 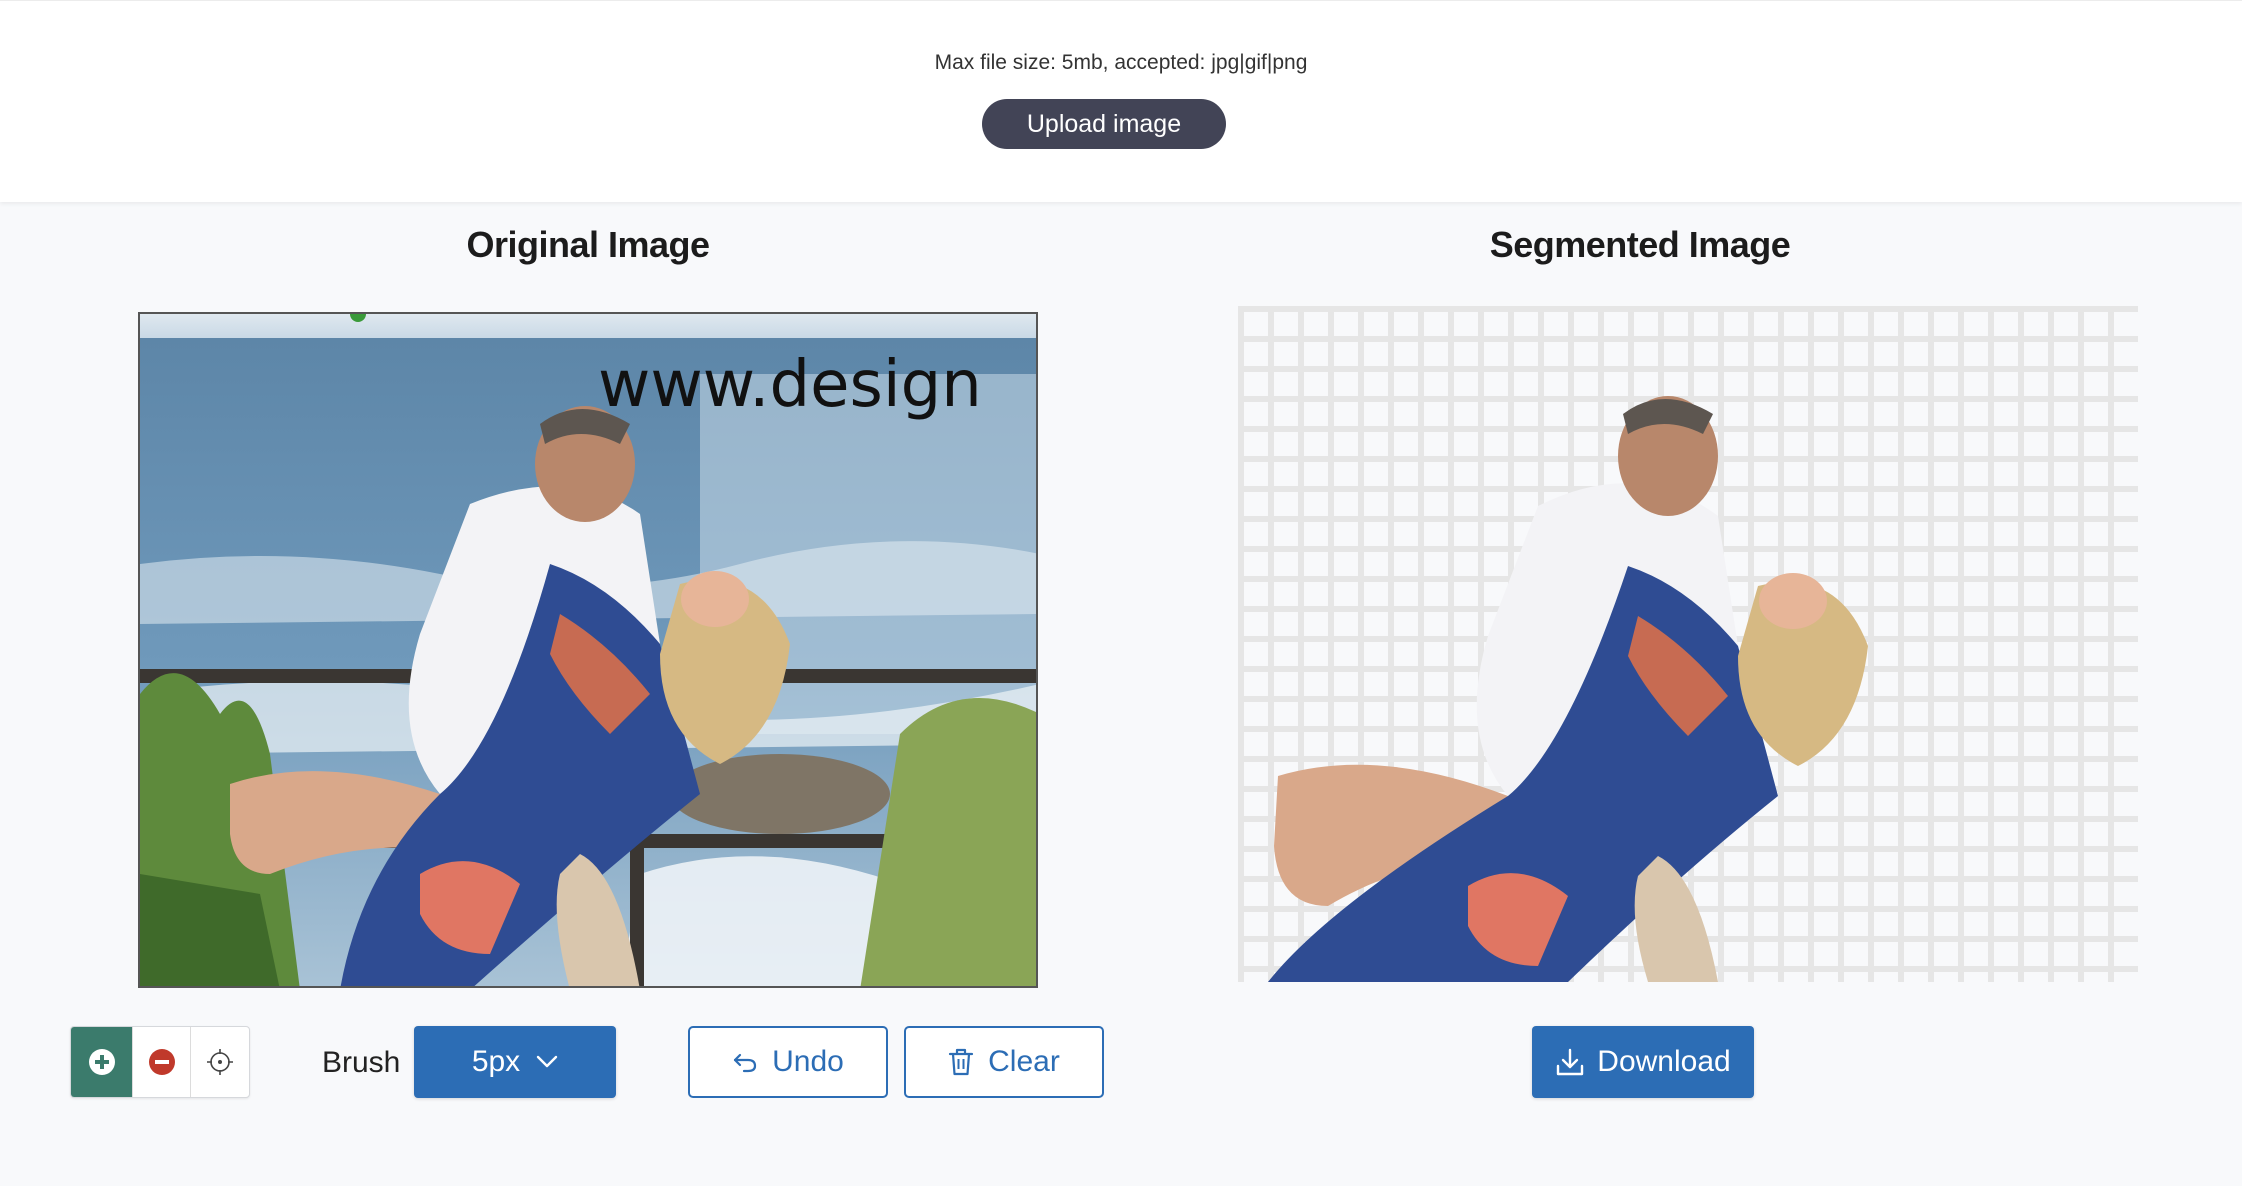 I want to click on add-brush-tool, so click(x=102, y=1062).